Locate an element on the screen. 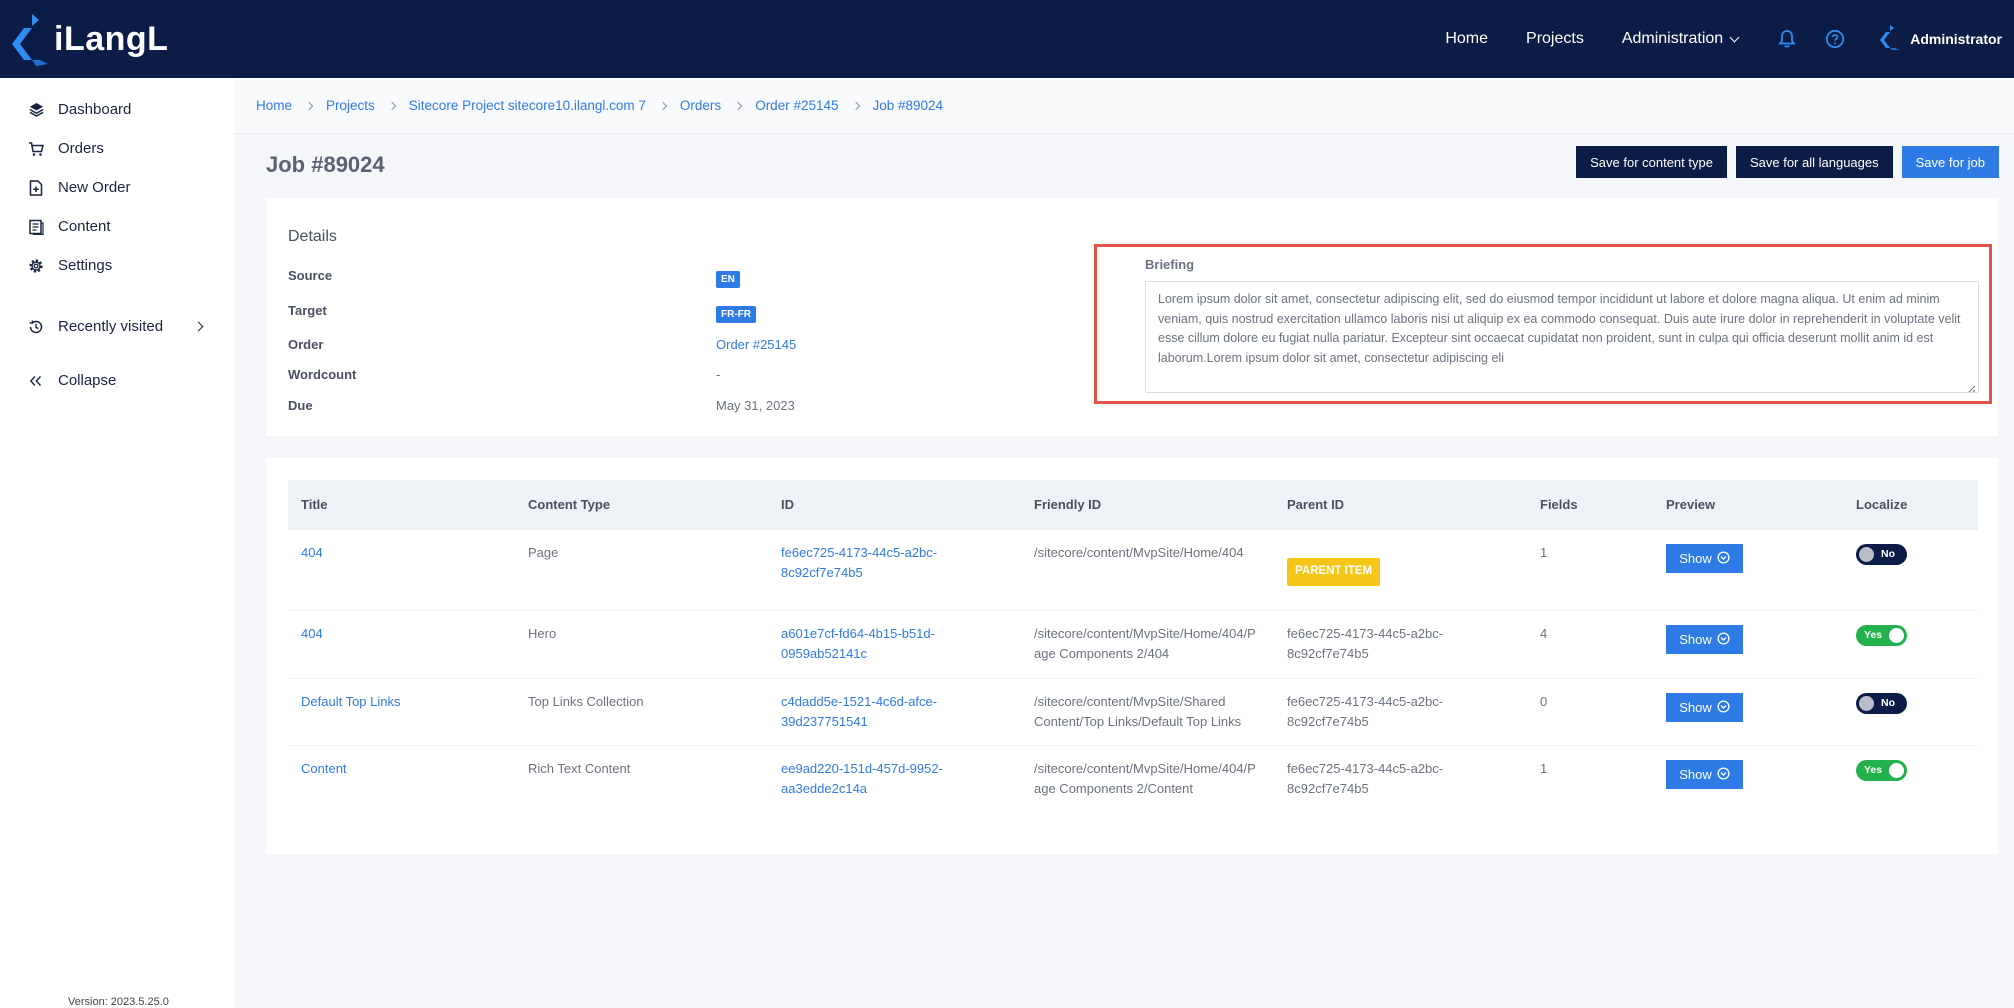 The image size is (2014, 1008). header-localize: Localize is located at coordinates (1882, 504).